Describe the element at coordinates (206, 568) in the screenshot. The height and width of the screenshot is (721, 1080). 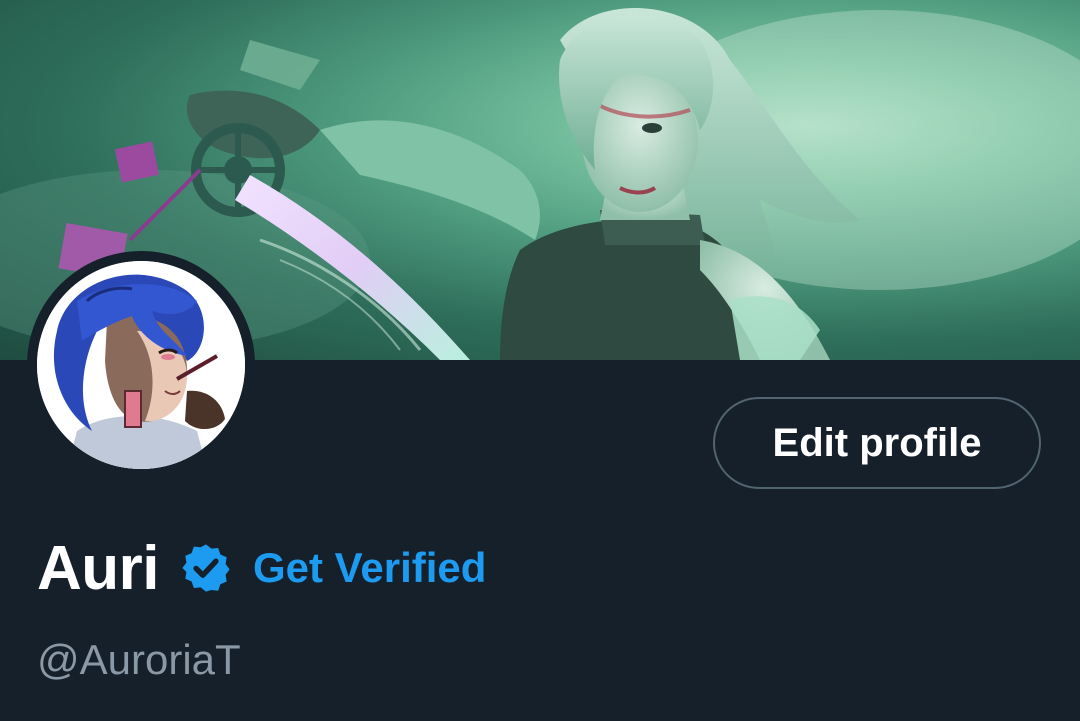
I see `verified-badge-icon` at that location.